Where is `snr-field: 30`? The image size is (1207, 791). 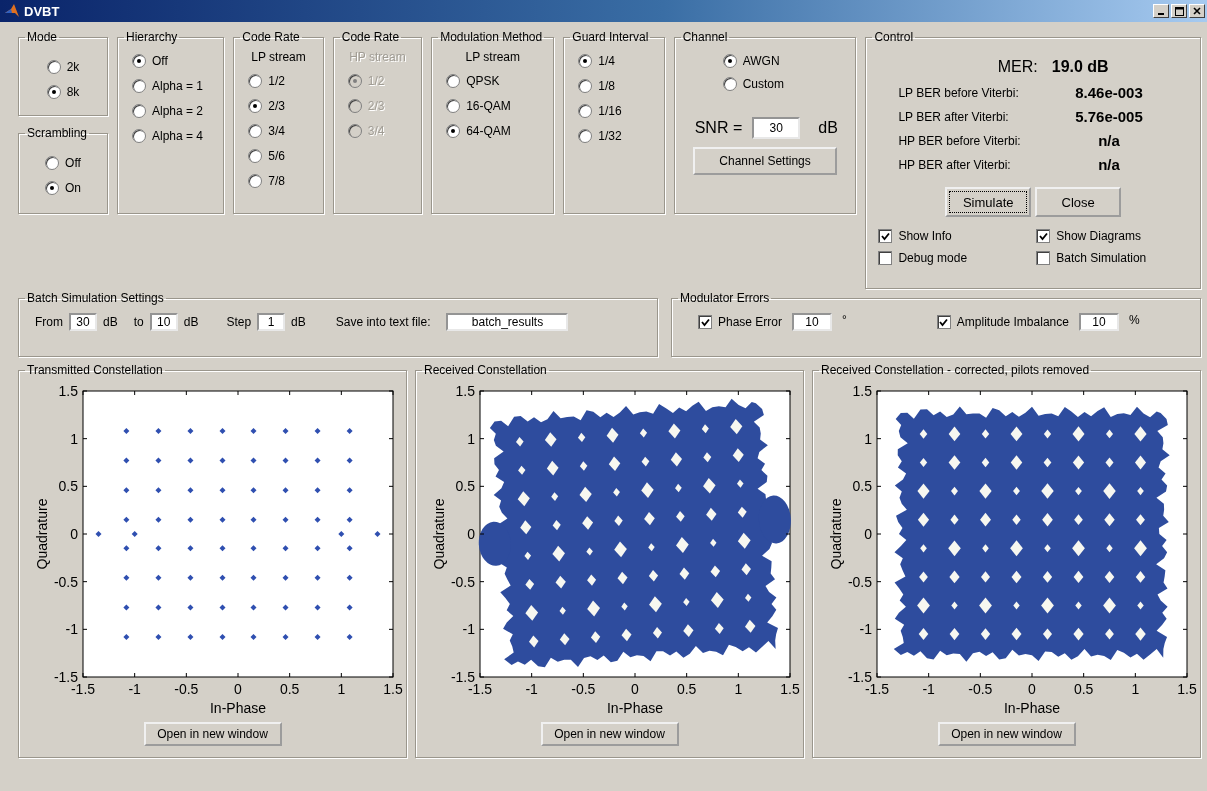
snr-field: 30 is located at coordinates (776, 128).